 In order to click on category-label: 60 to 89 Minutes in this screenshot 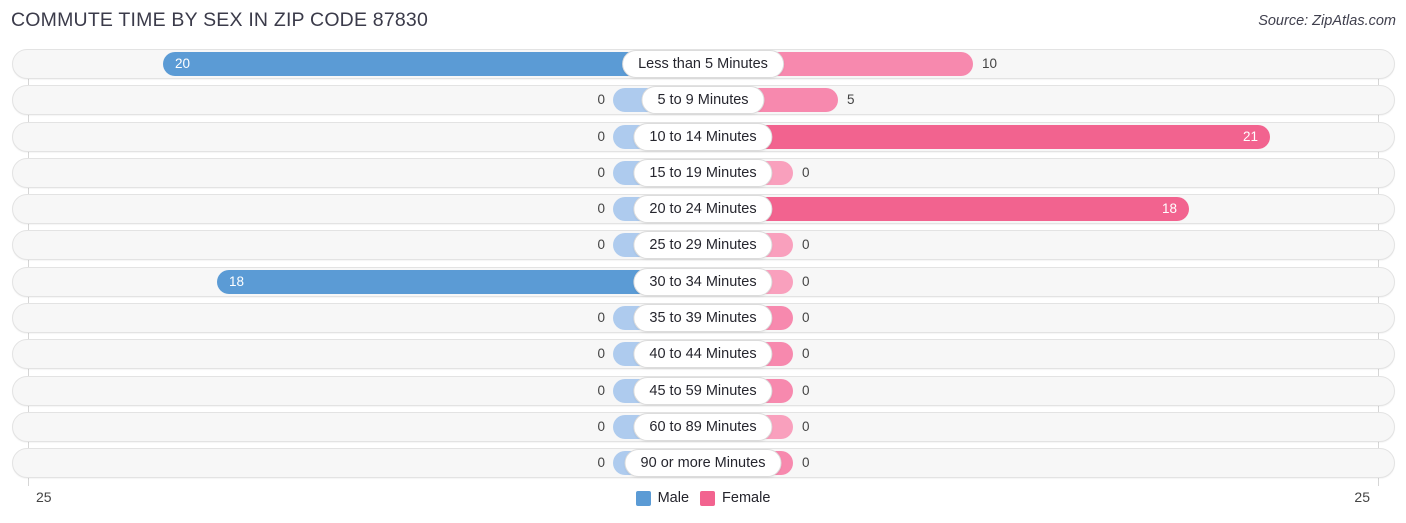, I will do `click(703, 426)`.